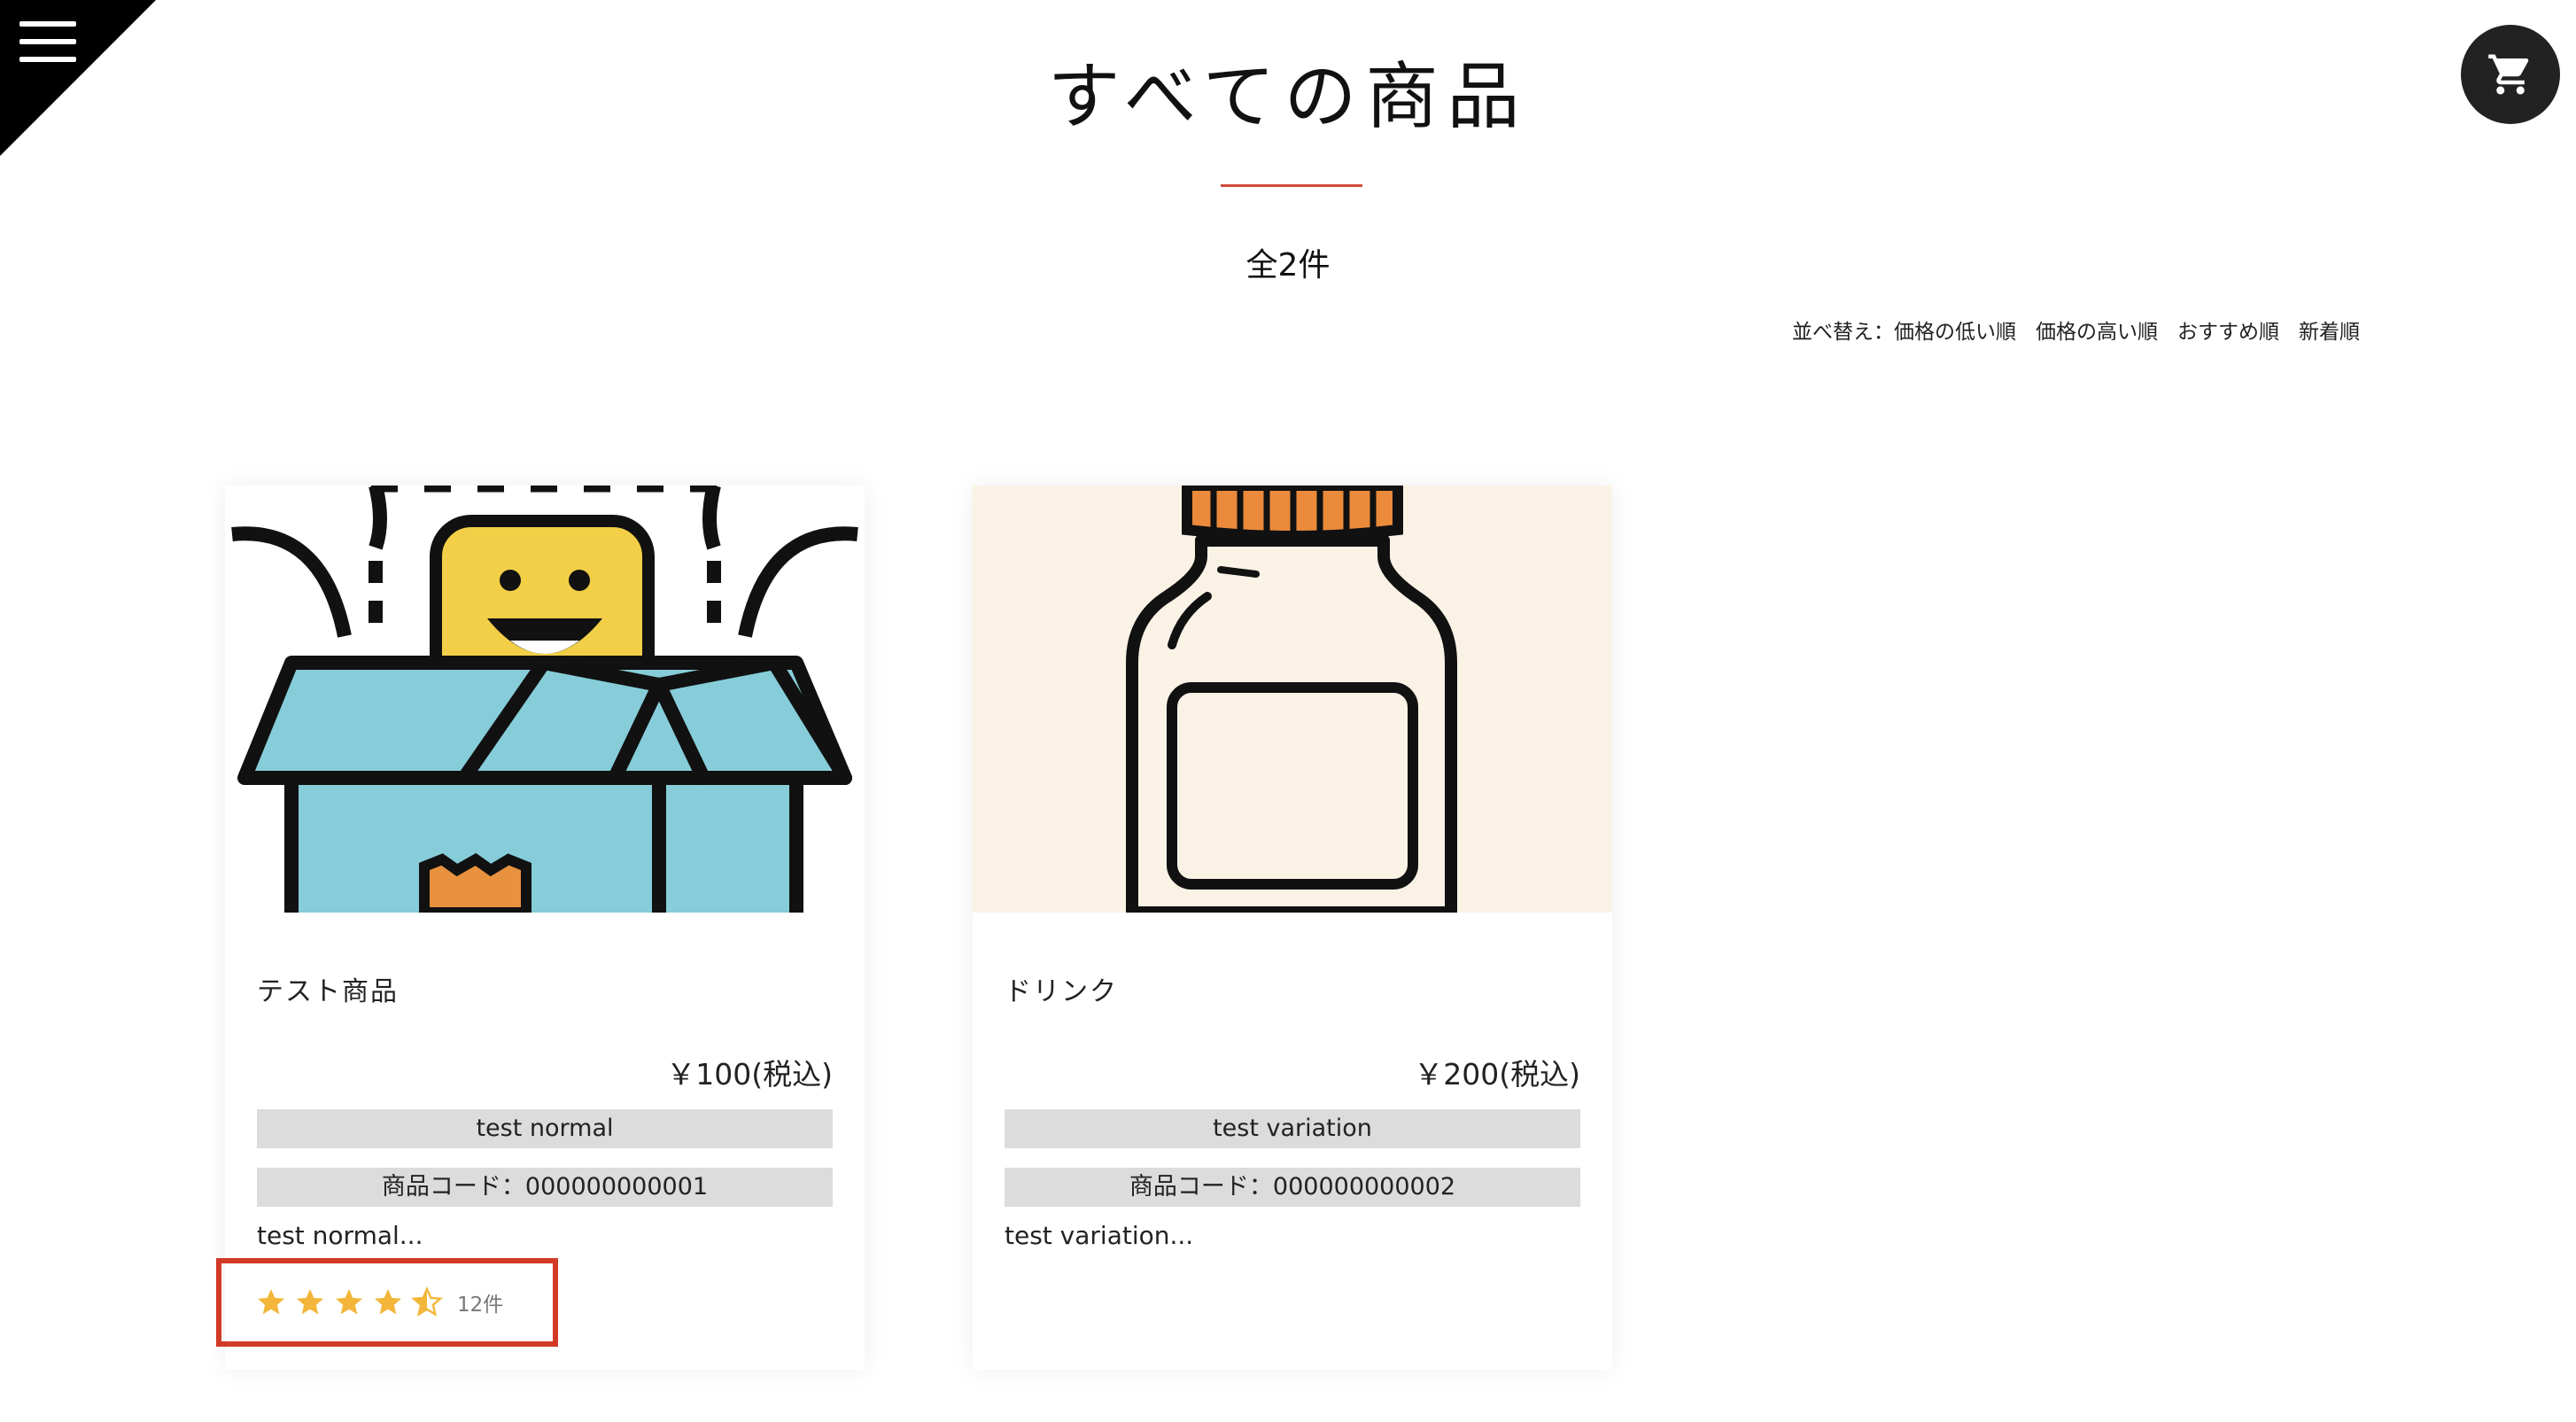 Image resolution: width=2576 pixels, height=1422 pixels. What do you see at coordinates (545, 699) in the screenshot?
I see `box-character-illustration` at bounding box center [545, 699].